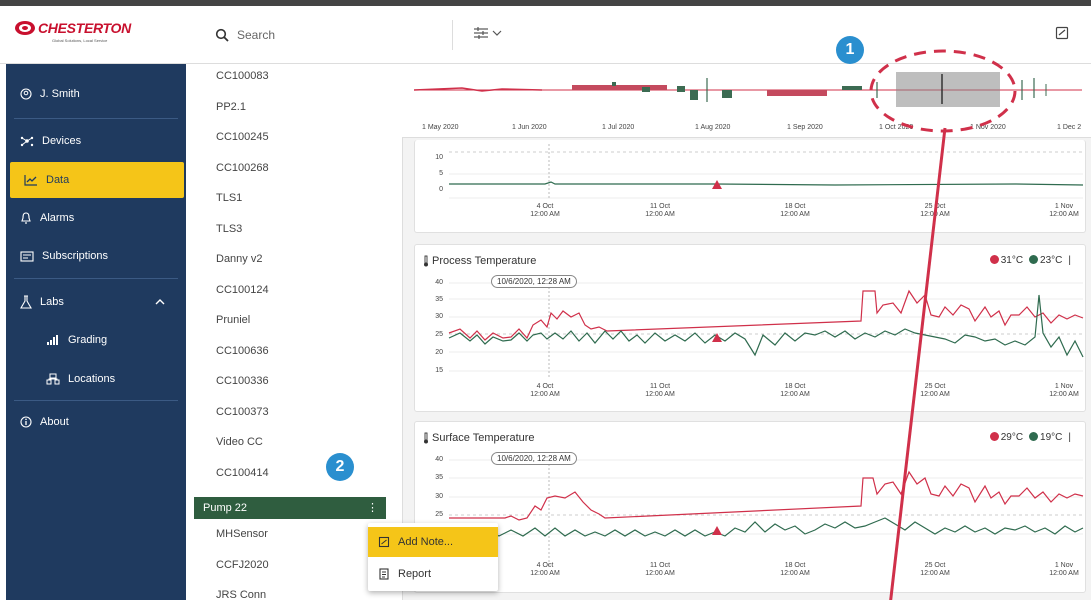 The image size is (1091, 600). I want to click on y-tick: 0, so click(441, 189).